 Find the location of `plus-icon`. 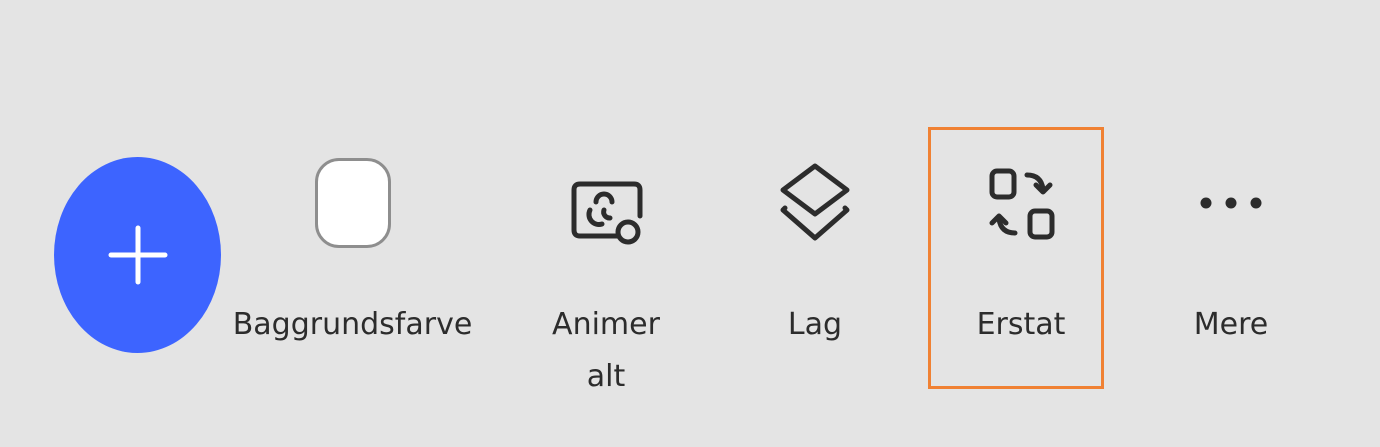

plus-icon is located at coordinates (137, 255).